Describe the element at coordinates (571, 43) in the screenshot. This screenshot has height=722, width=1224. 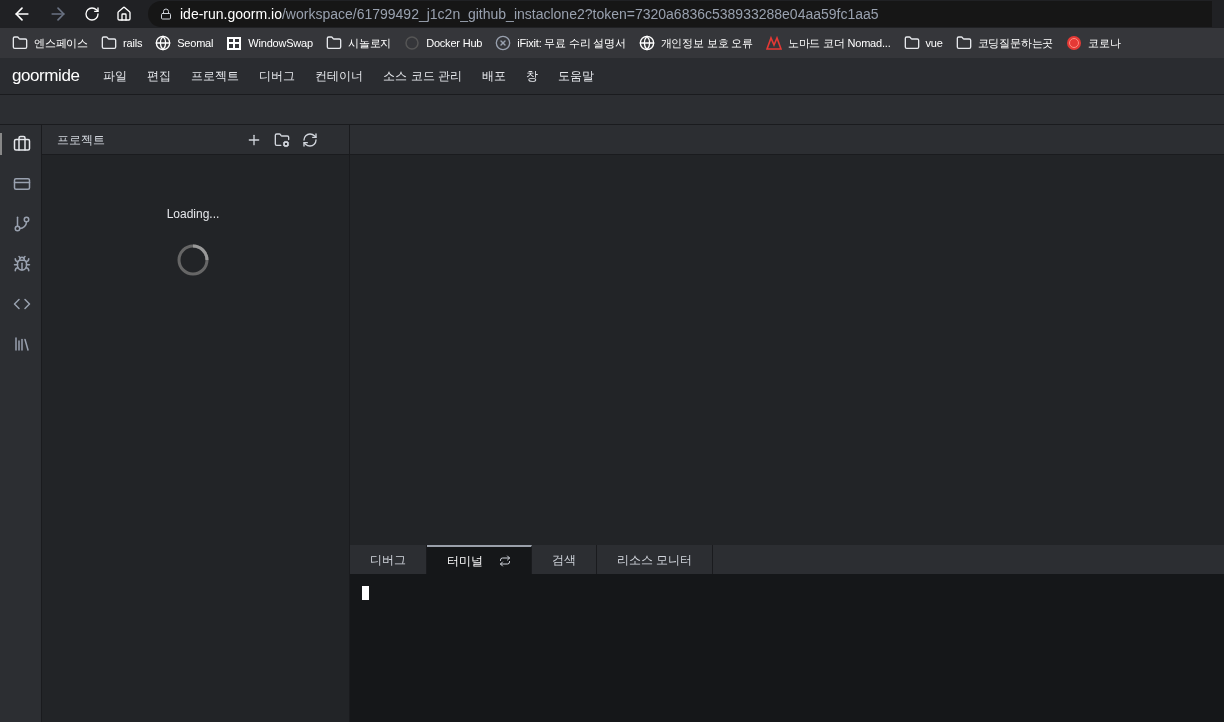
I see `bookmark-link: iFixit: 무료 수리 설명서` at that location.